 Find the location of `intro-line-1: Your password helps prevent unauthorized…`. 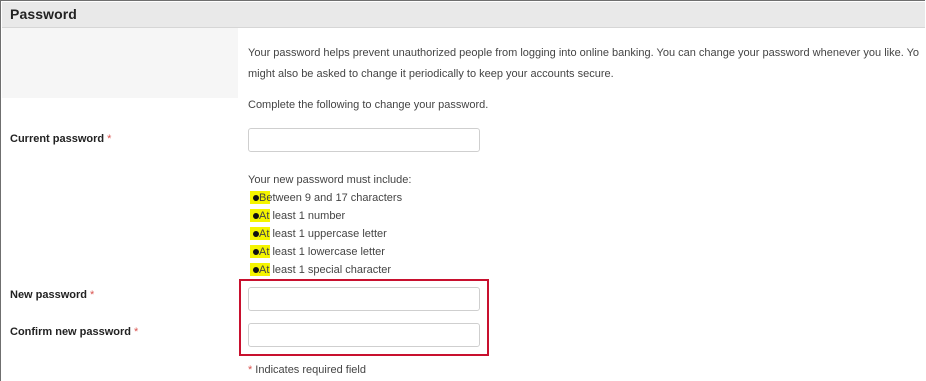

intro-line-1: Your password helps prevent unauthorized… is located at coordinates (584, 53).